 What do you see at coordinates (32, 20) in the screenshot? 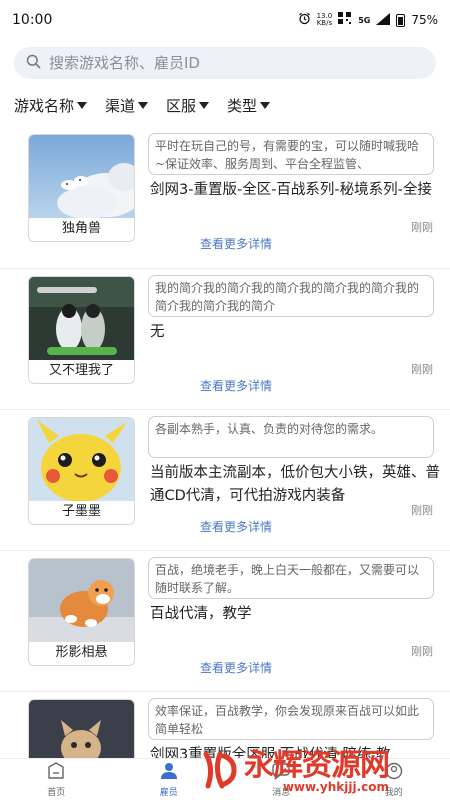
I see `status-time: 10:00` at bounding box center [32, 20].